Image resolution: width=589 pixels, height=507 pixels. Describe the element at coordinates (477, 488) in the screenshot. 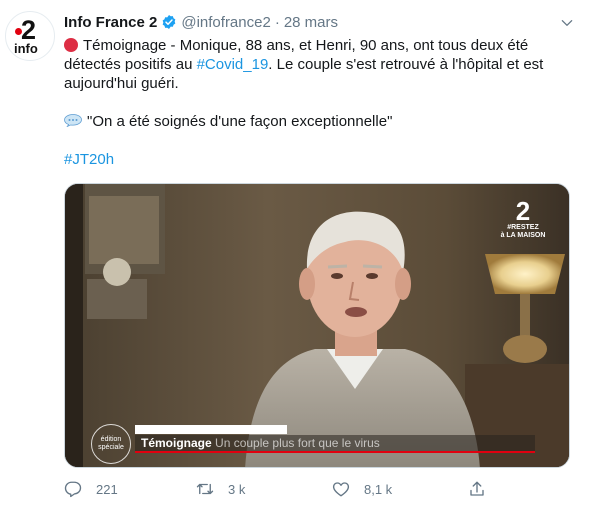

I see `share-icon` at that location.